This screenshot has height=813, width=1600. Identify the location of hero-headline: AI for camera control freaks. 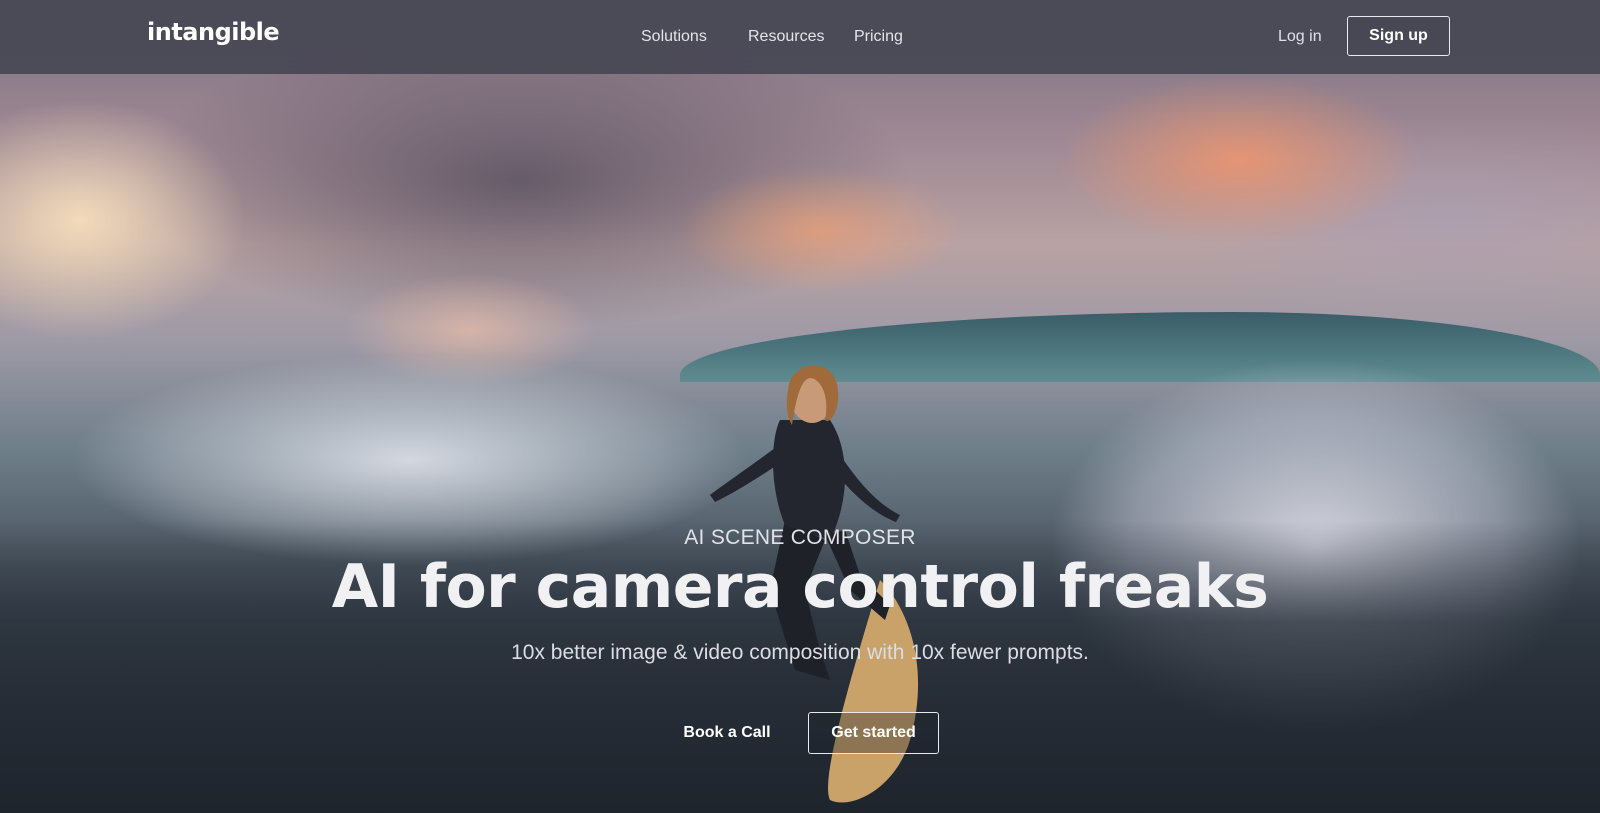
(800, 587).